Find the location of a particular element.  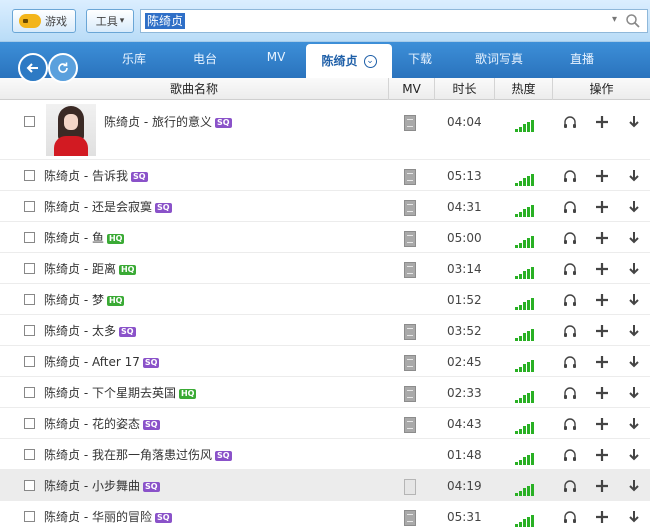

tab-lyrics-photo: 歌词写真 is located at coordinates (499, 60).